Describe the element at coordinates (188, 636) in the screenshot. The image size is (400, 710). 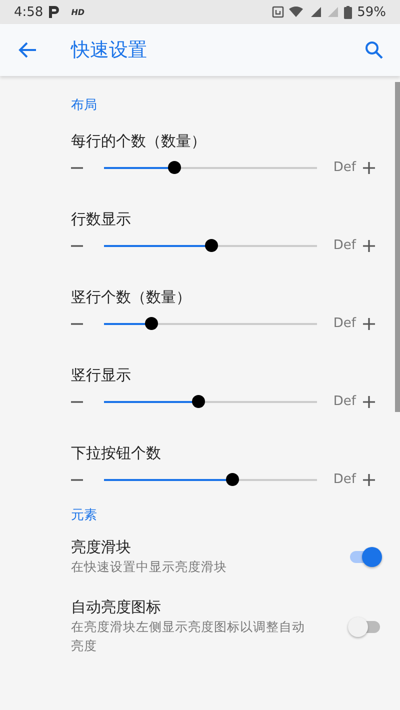
I see `setting-summary: 在亮度滑块左侧显示亮度图标以调整自动亮度` at that location.